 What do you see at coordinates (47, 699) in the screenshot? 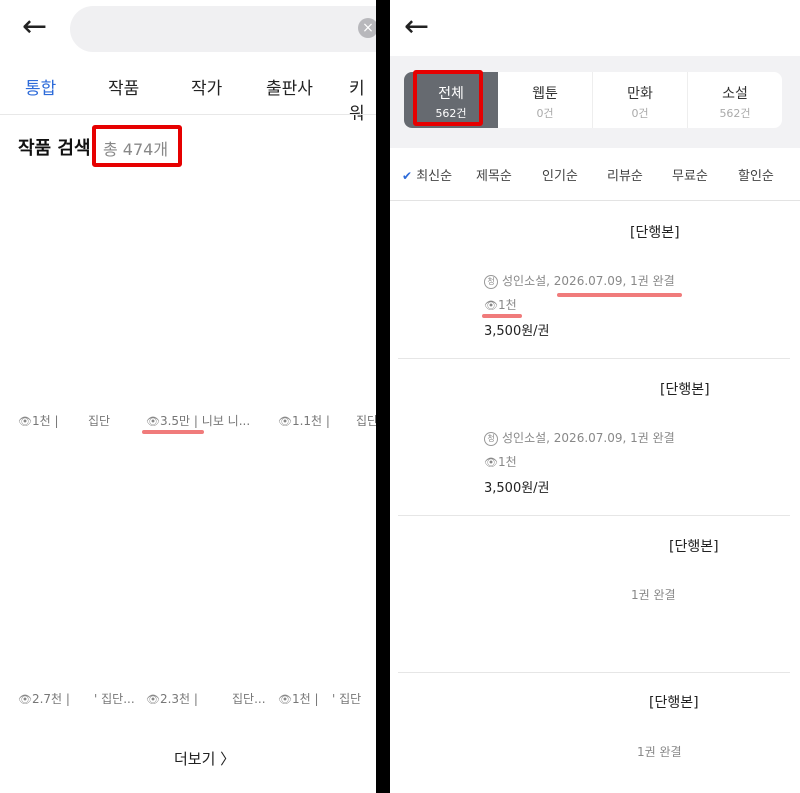
I see `views-count: 2.7천` at bounding box center [47, 699].